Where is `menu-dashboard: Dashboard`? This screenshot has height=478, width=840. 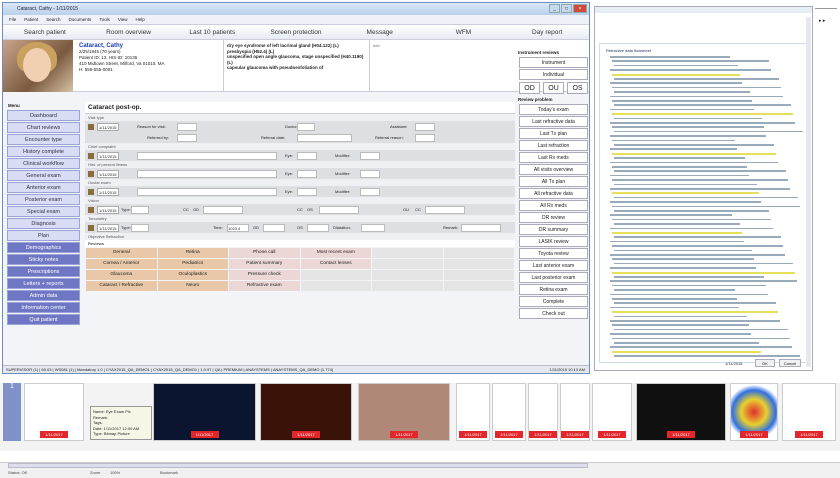 menu-dashboard: Dashboard is located at coordinates (43, 115).